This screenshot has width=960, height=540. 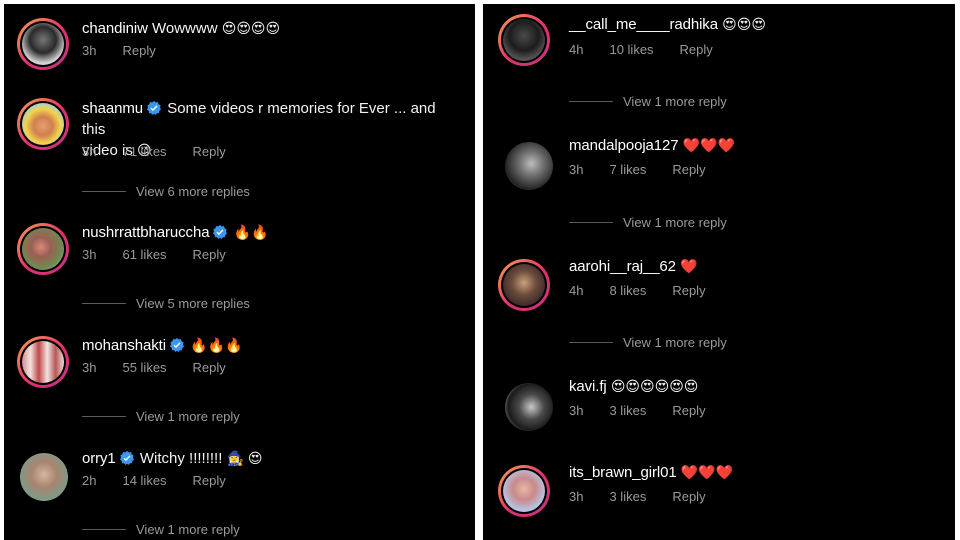 I want to click on likes-count: 7 likes, so click(x=627, y=169).